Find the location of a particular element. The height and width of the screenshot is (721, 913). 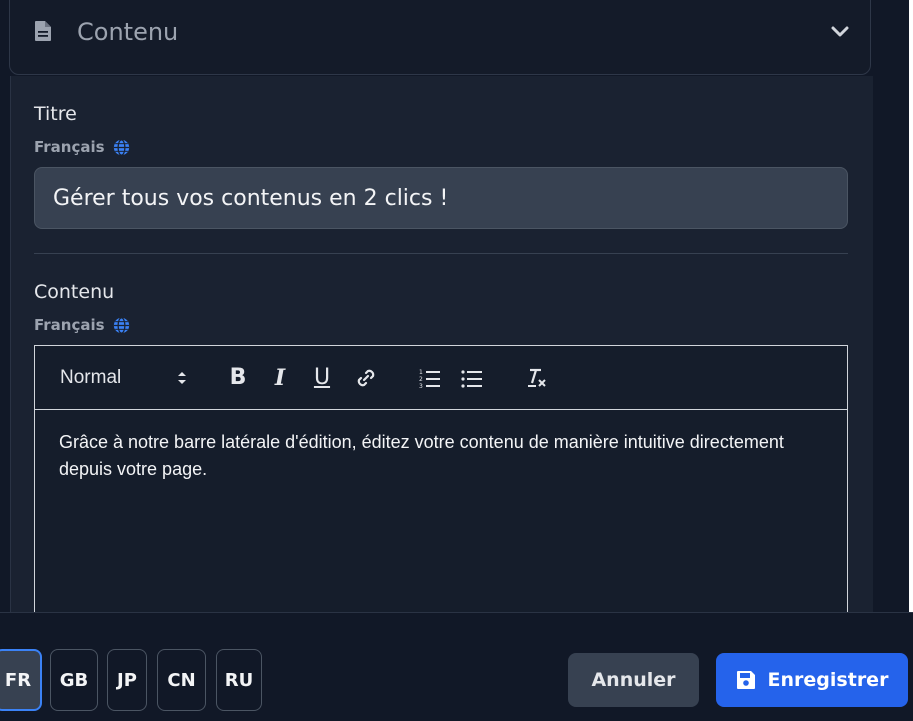

language-button-cn: CN is located at coordinates (181, 680).